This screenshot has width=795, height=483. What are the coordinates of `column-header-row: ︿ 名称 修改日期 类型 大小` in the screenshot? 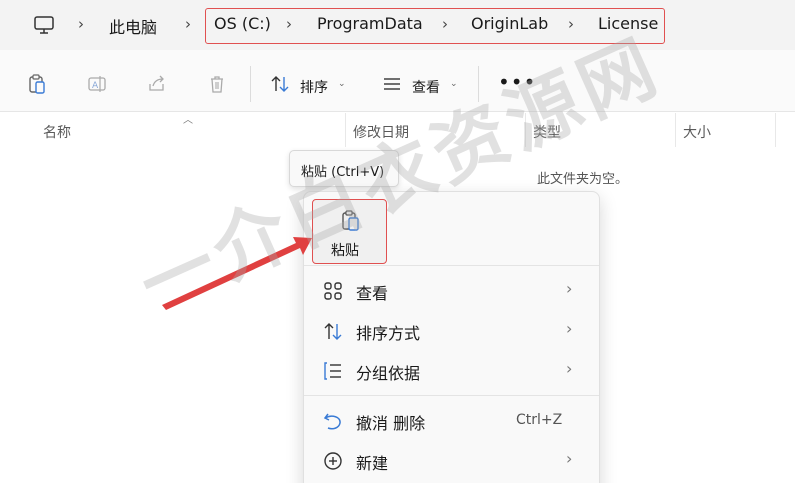 It's located at (397, 130).